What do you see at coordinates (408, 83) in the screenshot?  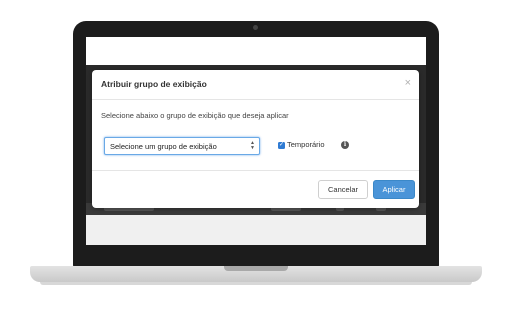 I see `close-icon: ×` at bounding box center [408, 83].